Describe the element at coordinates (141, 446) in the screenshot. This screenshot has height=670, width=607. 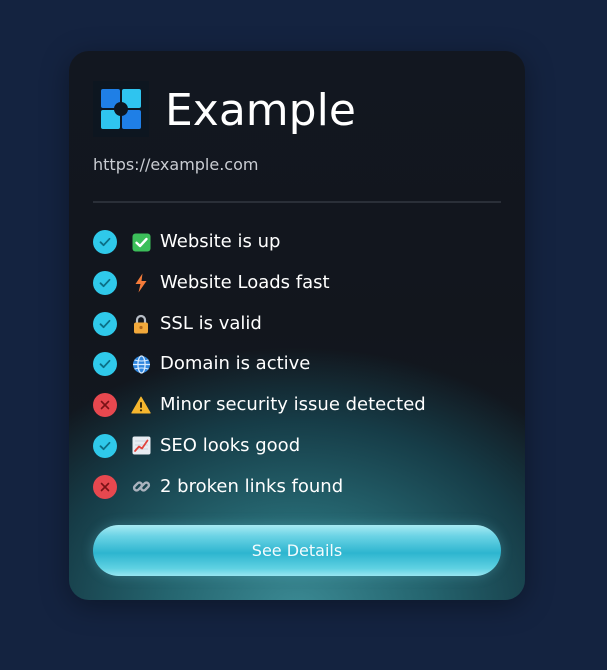
I see `chart-up-icon` at that location.